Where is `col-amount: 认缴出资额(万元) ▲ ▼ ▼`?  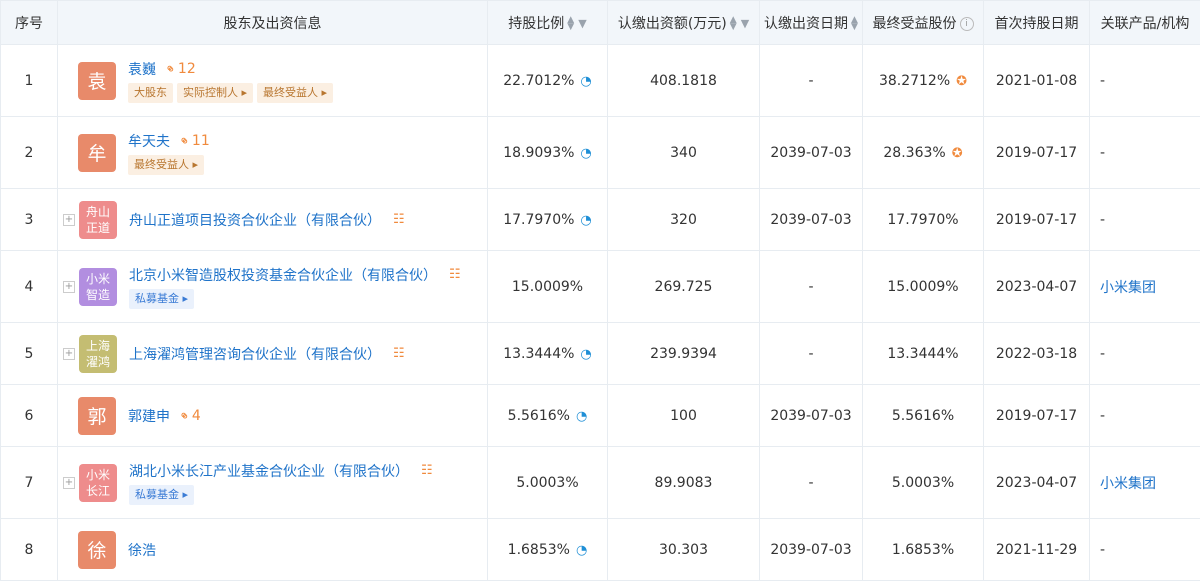
col-amount: 认缴出资额(万元) ▲ ▼ ▼ is located at coordinates (683, 22).